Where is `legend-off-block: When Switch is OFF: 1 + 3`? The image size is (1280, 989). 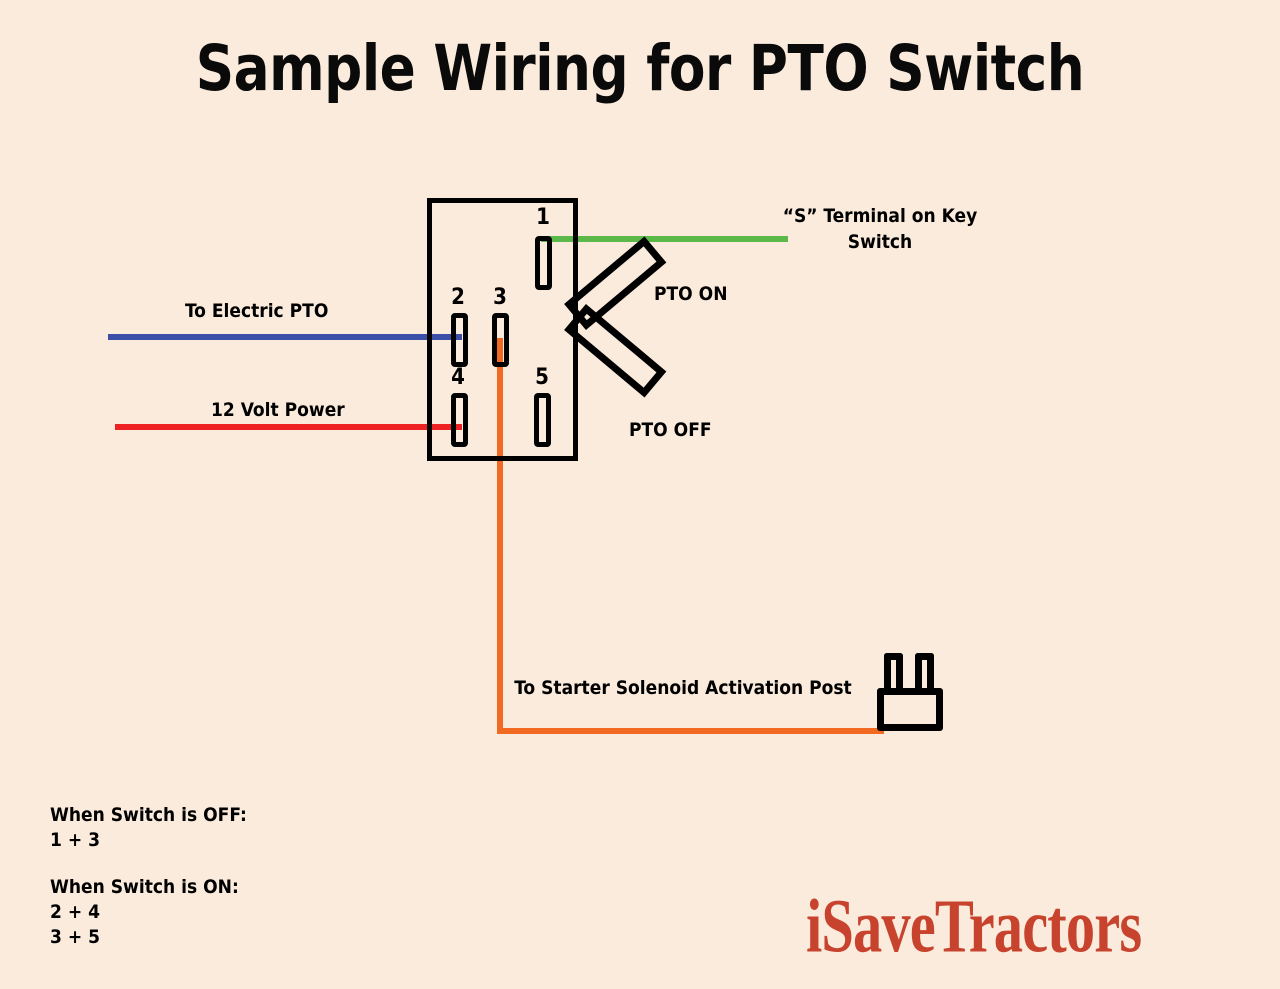 legend-off-block: When Switch is OFF: 1 + 3 is located at coordinates (148, 828).